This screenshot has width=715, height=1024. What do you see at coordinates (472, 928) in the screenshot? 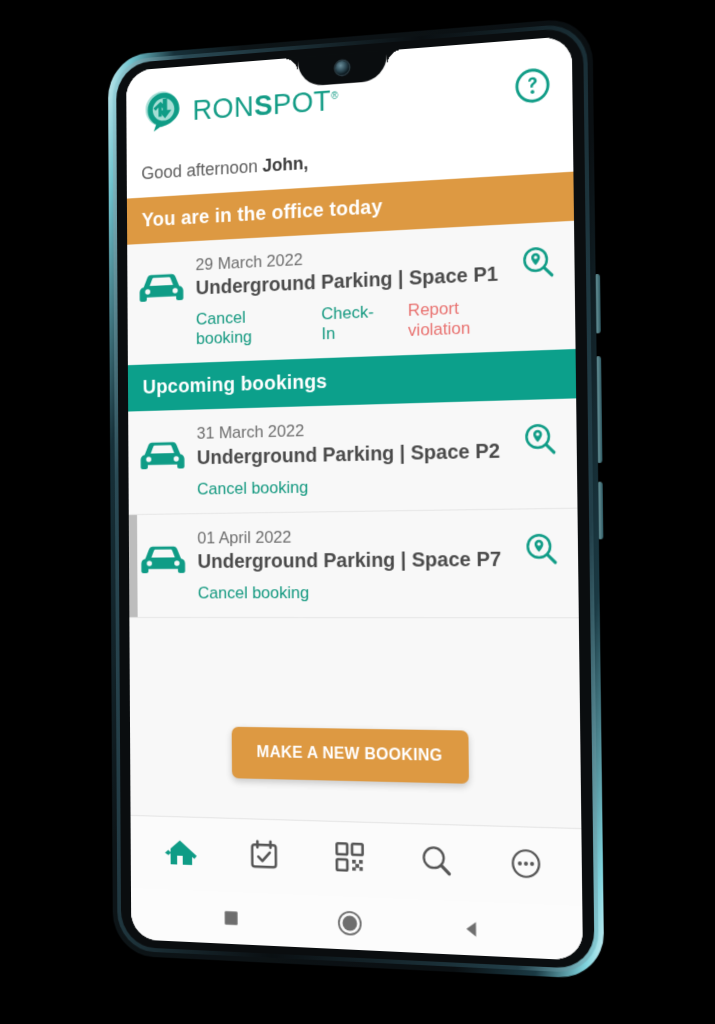
I see `triangle-back-icon` at bounding box center [472, 928].